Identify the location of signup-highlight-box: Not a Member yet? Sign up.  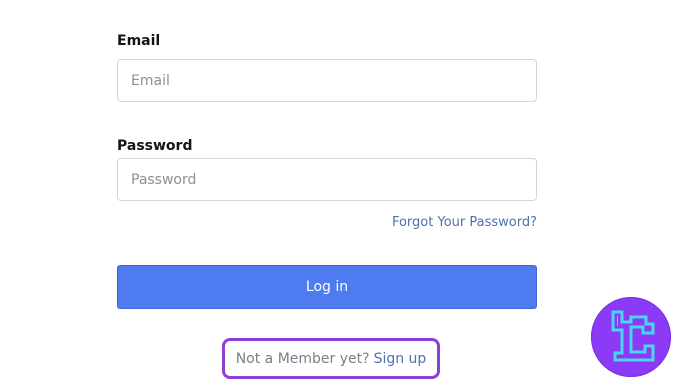
(331, 358).